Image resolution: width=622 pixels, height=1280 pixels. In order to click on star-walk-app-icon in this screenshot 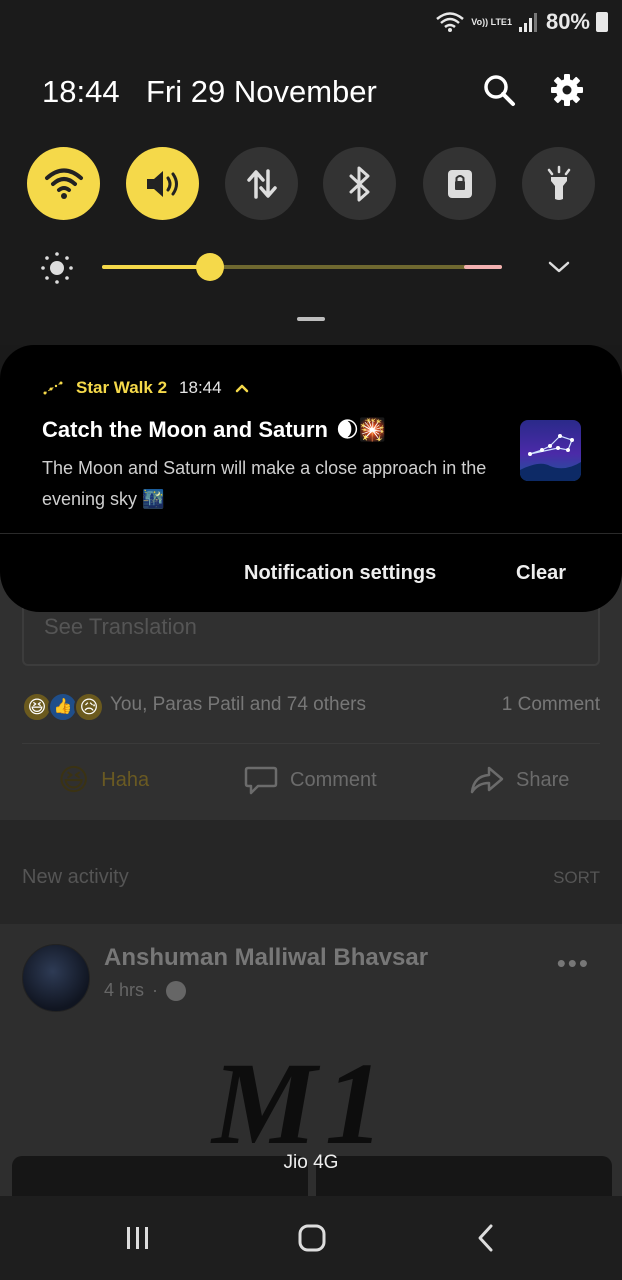, I will do `click(53, 388)`.